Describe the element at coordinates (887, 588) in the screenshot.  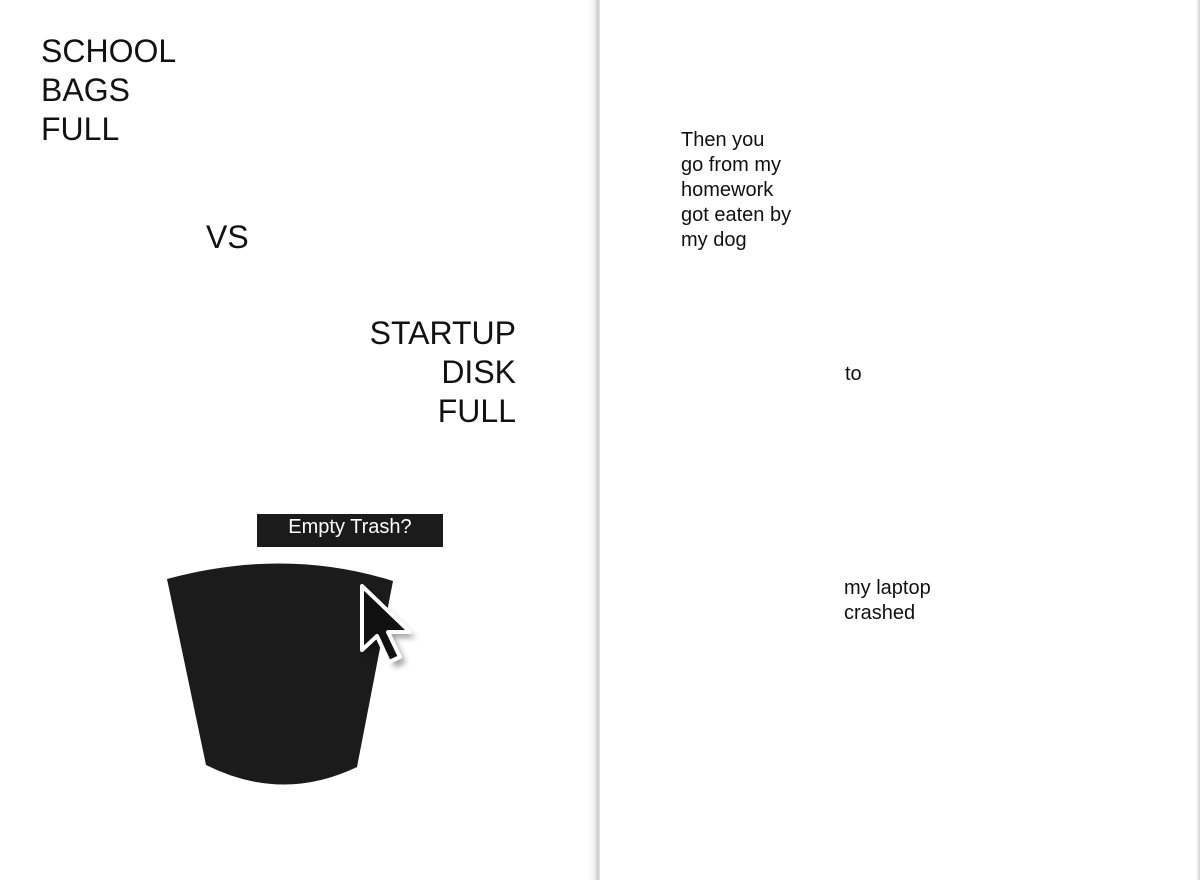
I see `laptop-line-1: my laptop` at that location.